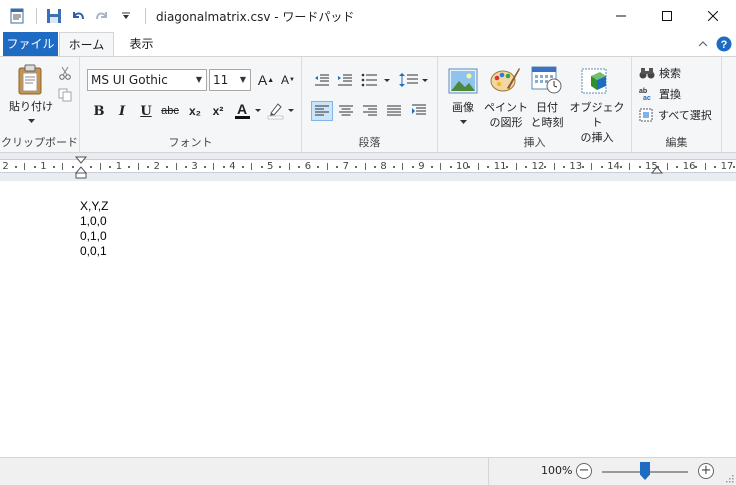 Image resolution: width=736 pixels, height=485 pixels. I want to click on font-color-button: A, so click(248, 111).